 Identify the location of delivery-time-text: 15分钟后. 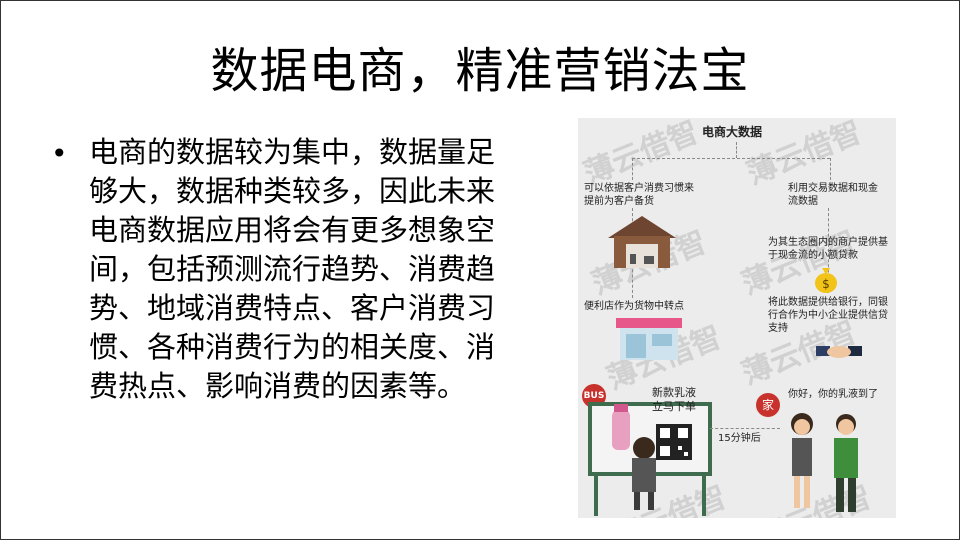
(739, 438).